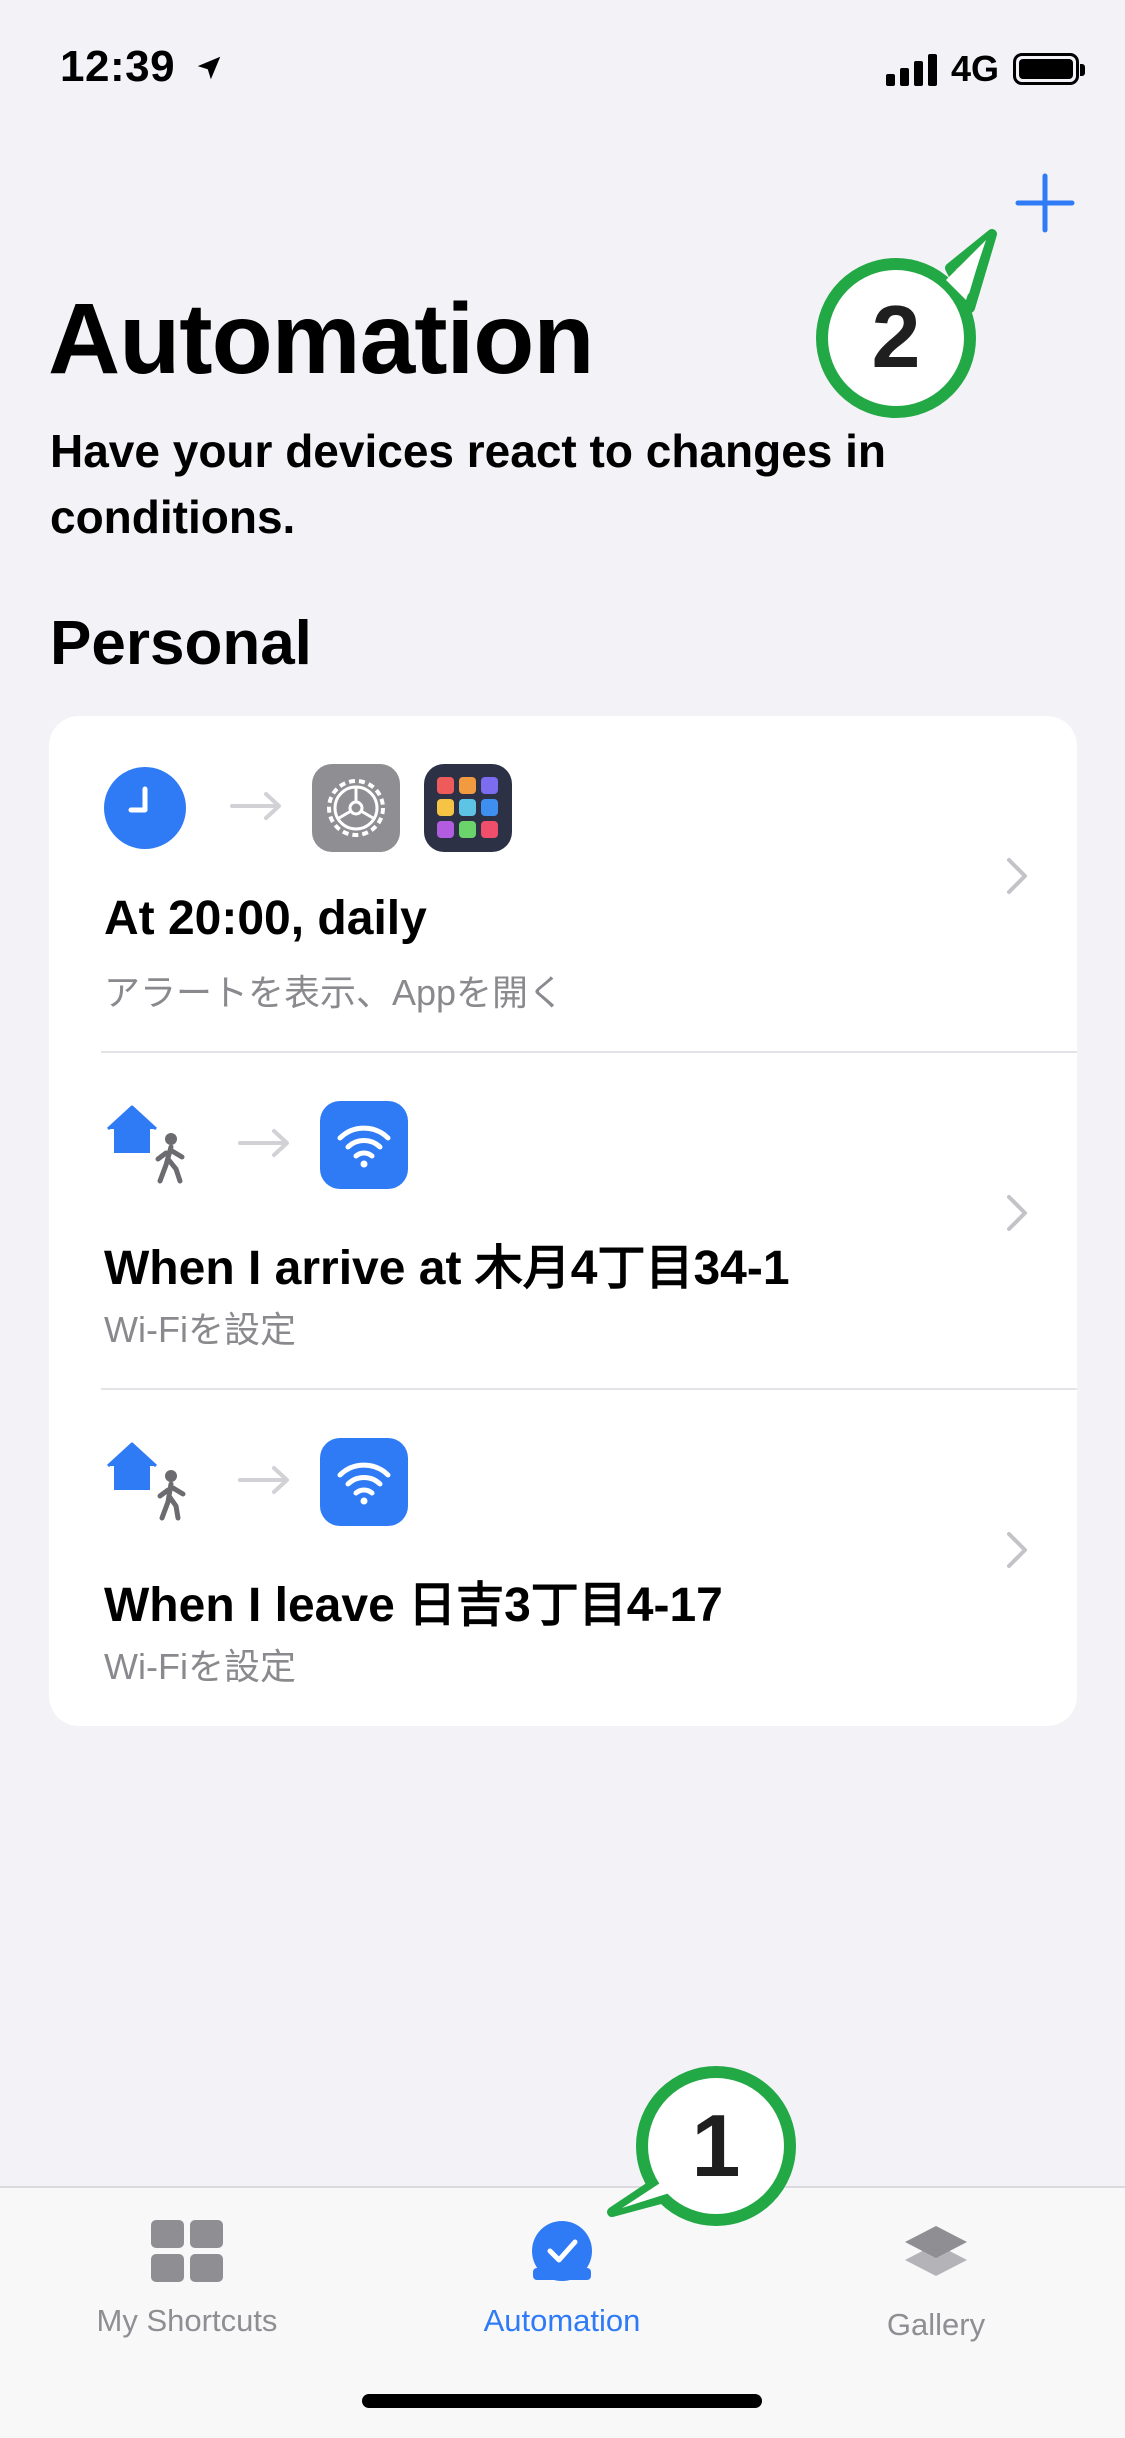  I want to click on home-leave-icon, so click(149, 1482).